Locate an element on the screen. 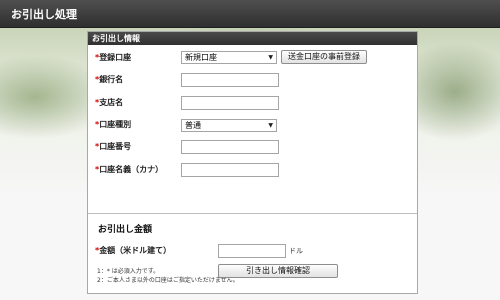 This screenshot has height=300, width=500. panel-header-title: お引出し情報 is located at coordinates (116, 38).